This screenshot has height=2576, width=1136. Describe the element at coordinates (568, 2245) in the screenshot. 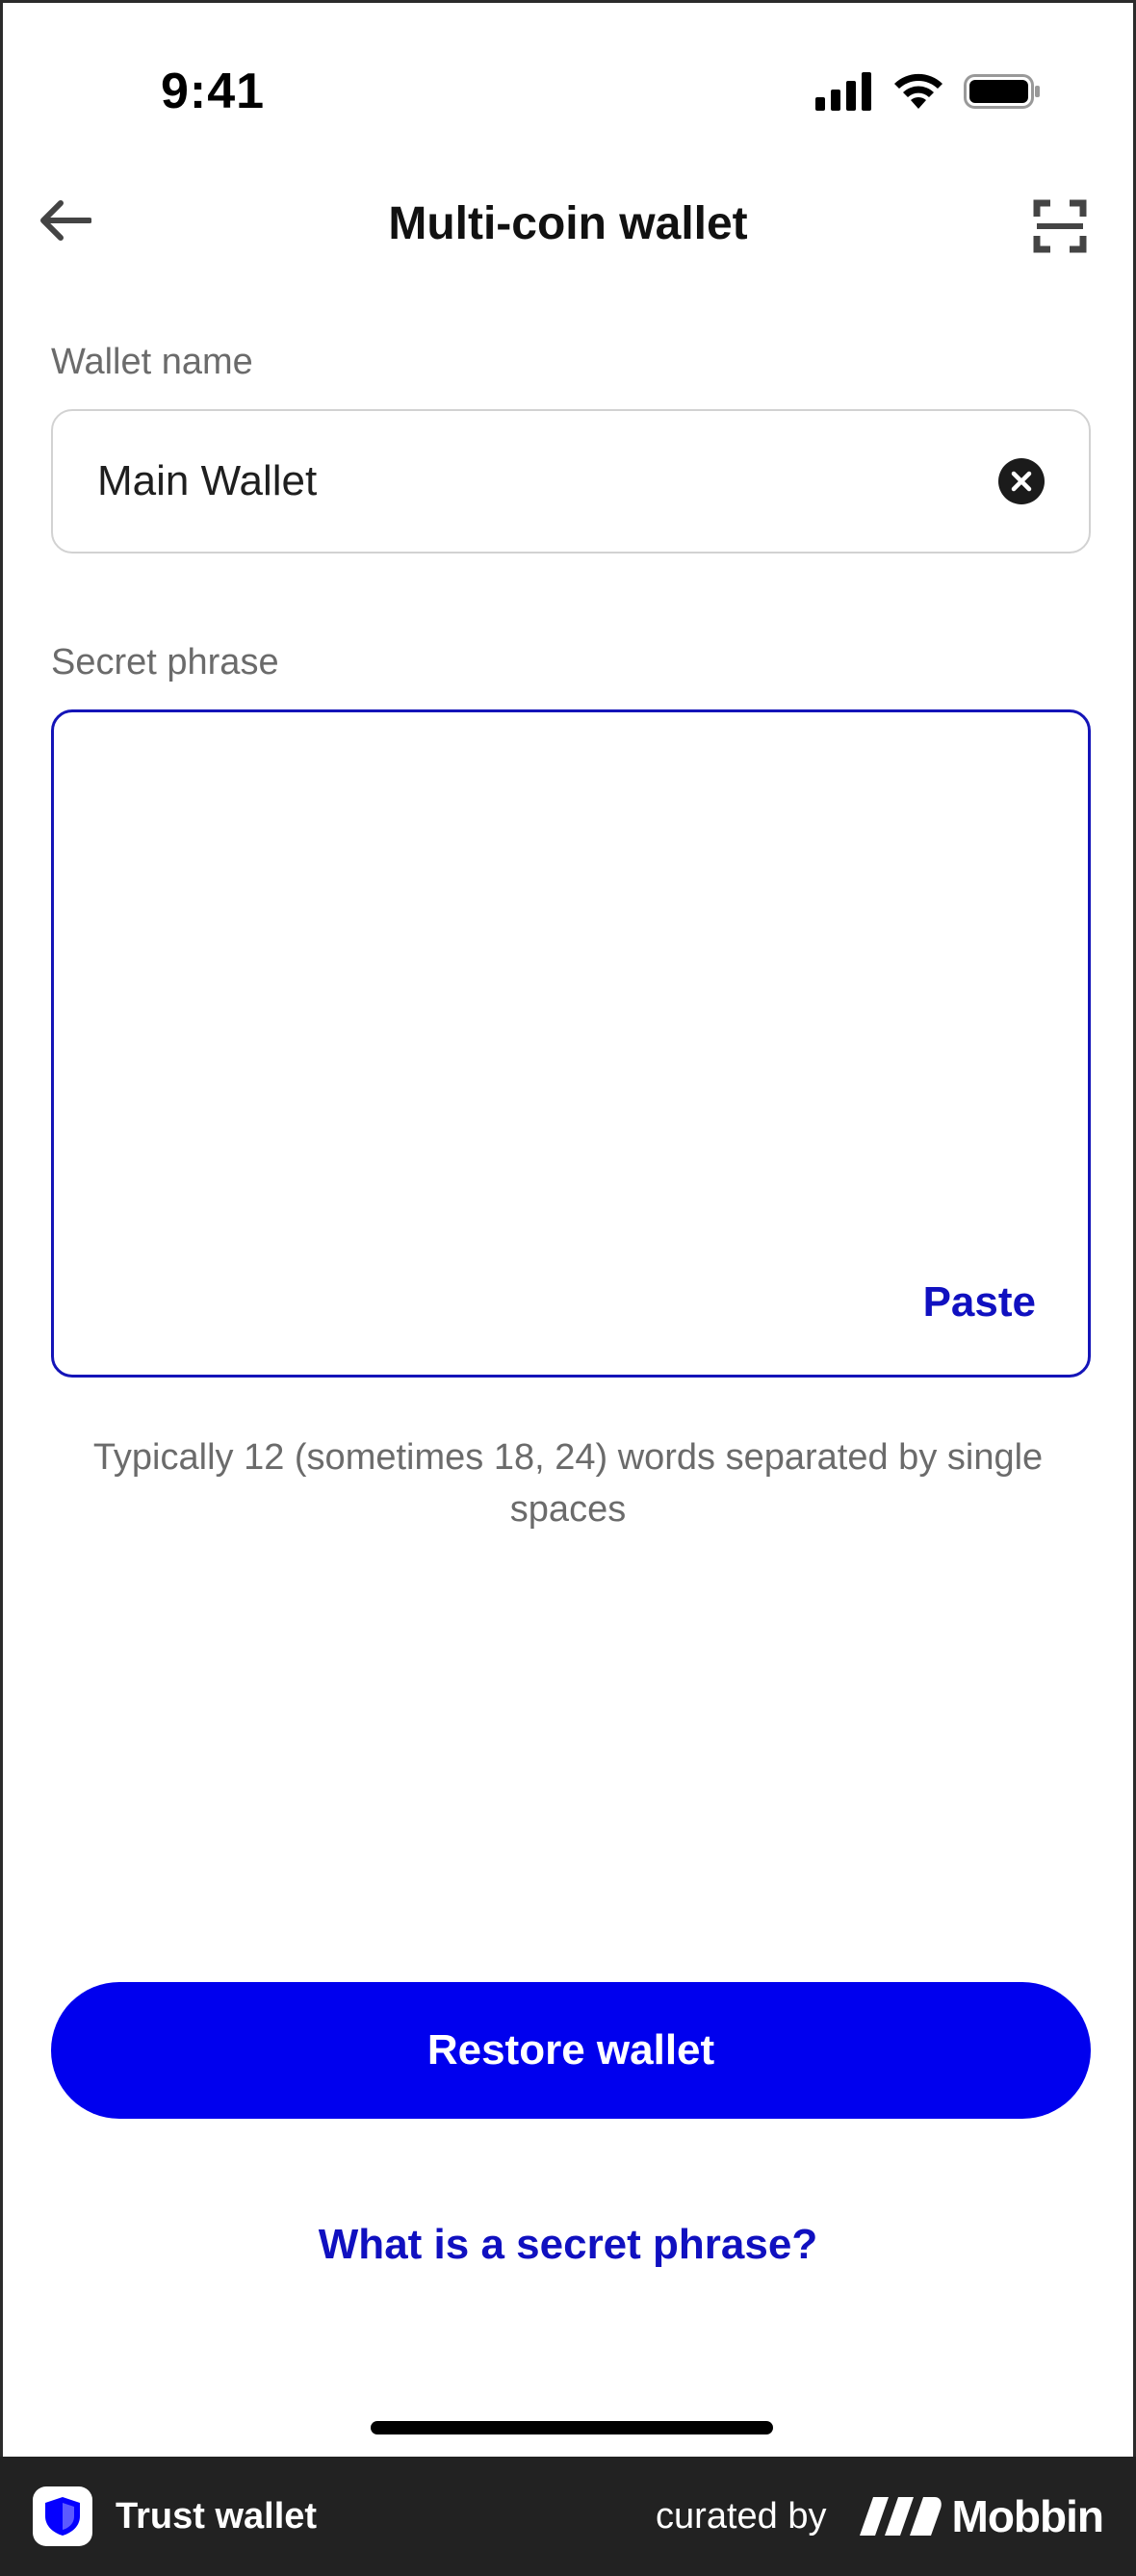

I see `what-is-secret-phrase-link: What is a secret phrase?` at that location.